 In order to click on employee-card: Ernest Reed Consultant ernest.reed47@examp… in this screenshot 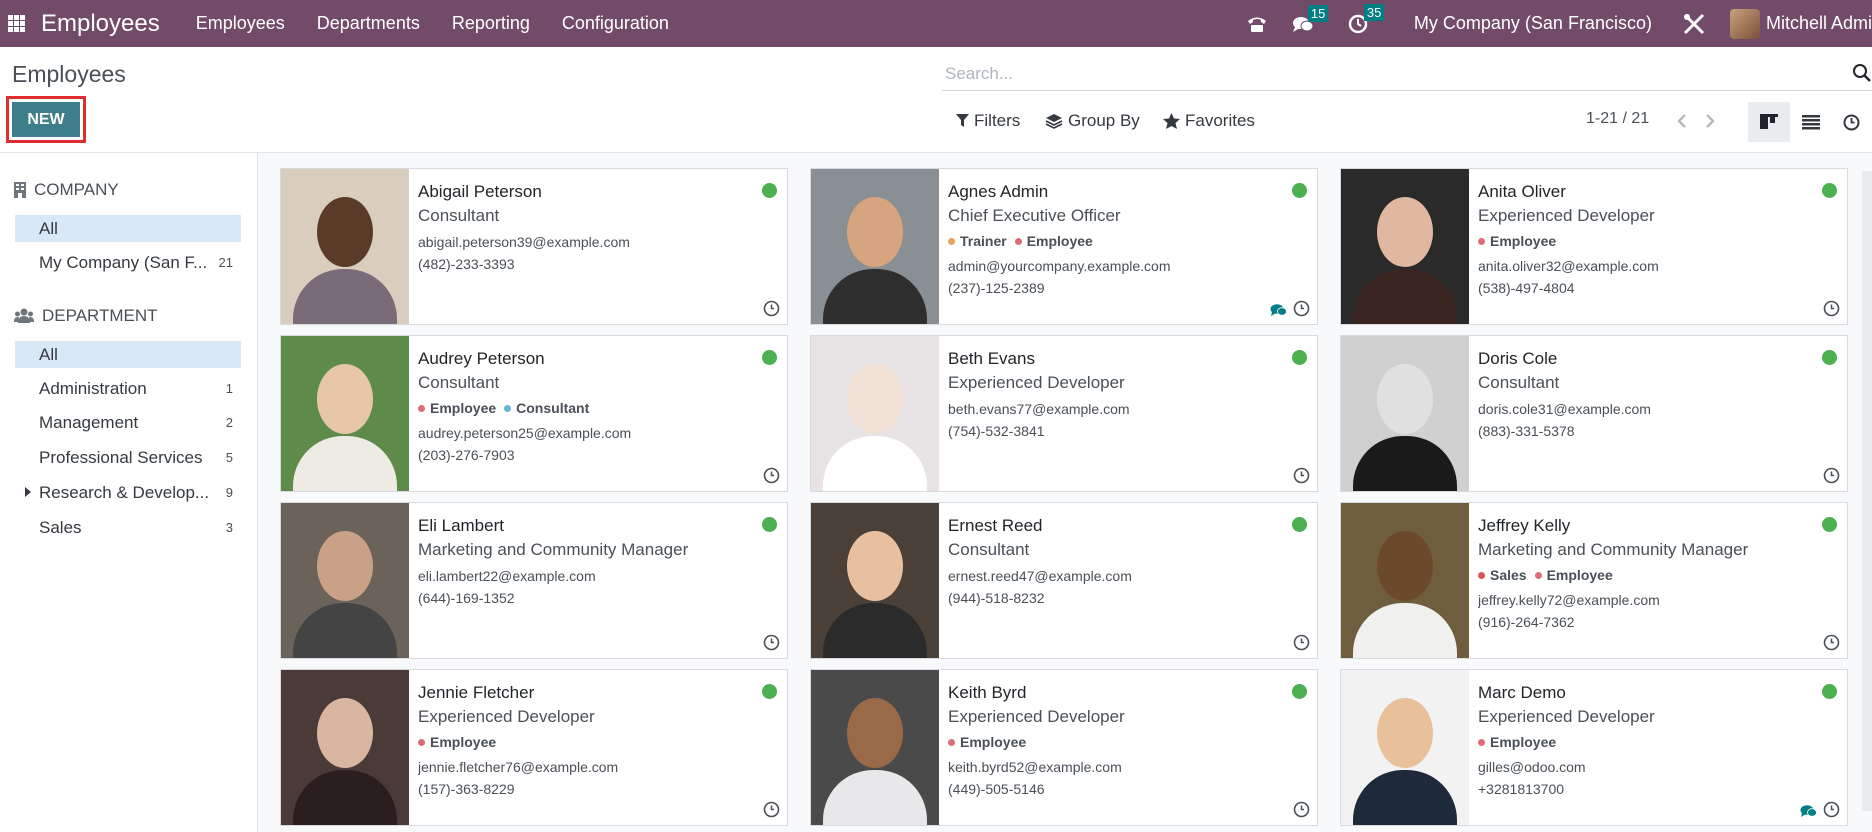, I will do `click(1064, 580)`.